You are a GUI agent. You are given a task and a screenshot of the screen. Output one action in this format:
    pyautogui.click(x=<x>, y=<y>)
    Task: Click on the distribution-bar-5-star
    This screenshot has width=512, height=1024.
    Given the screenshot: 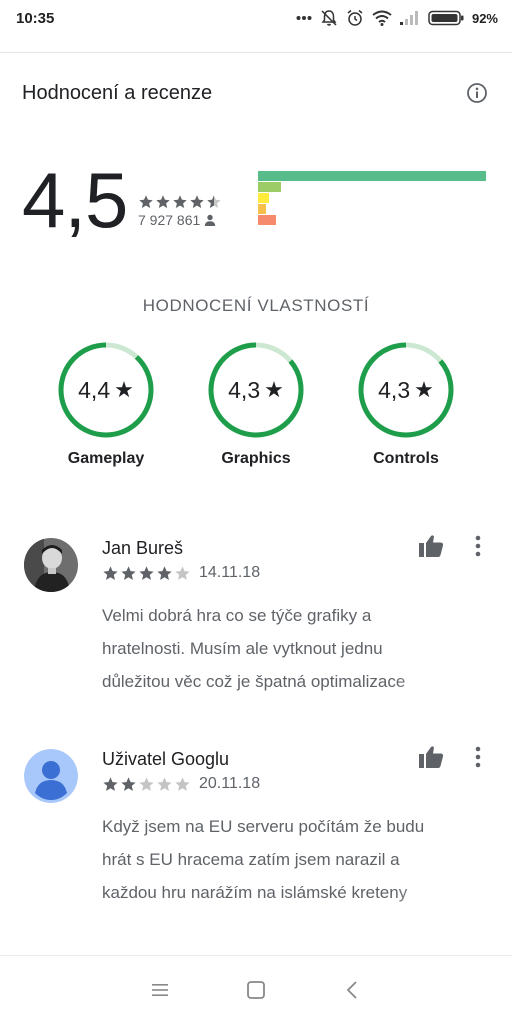 What is the action you would take?
    pyautogui.click(x=372, y=176)
    